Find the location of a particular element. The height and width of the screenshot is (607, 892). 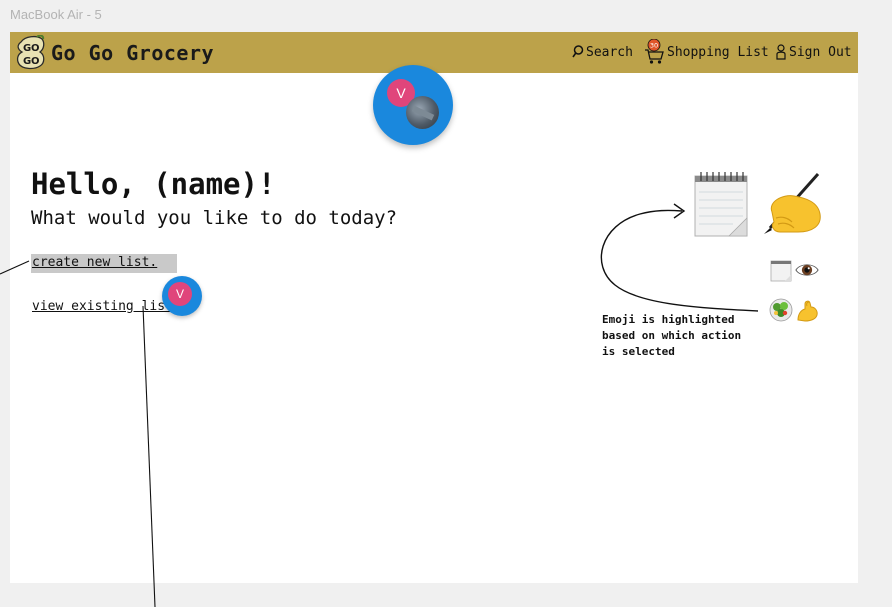

go-go-logo-icon: G O G O is located at coordinates (30, 52).